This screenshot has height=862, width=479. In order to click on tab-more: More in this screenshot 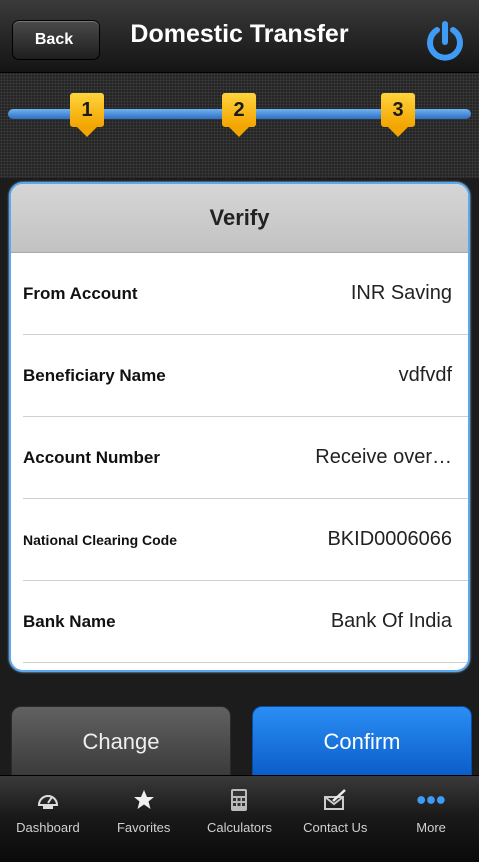, I will do `click(431, 819)`.